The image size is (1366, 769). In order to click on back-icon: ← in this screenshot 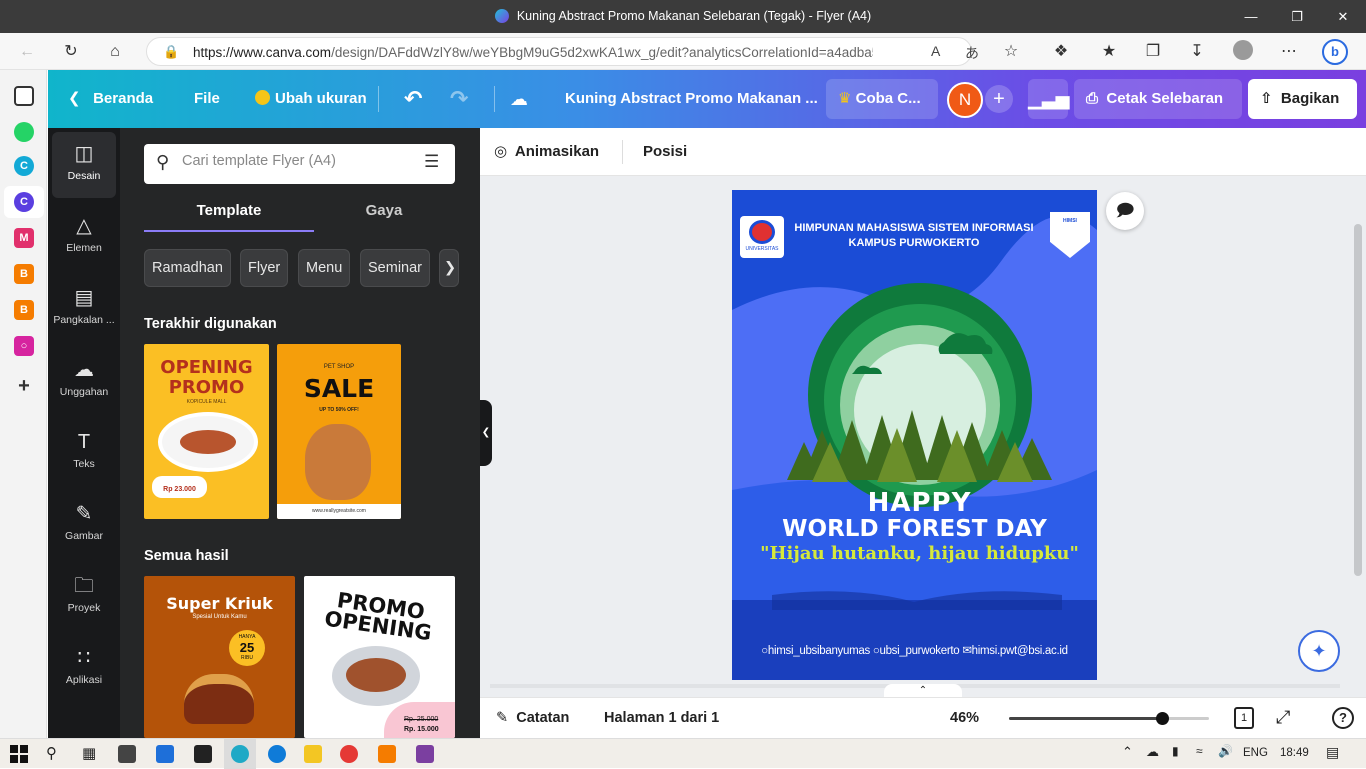, I will do `click(27, 52)`.